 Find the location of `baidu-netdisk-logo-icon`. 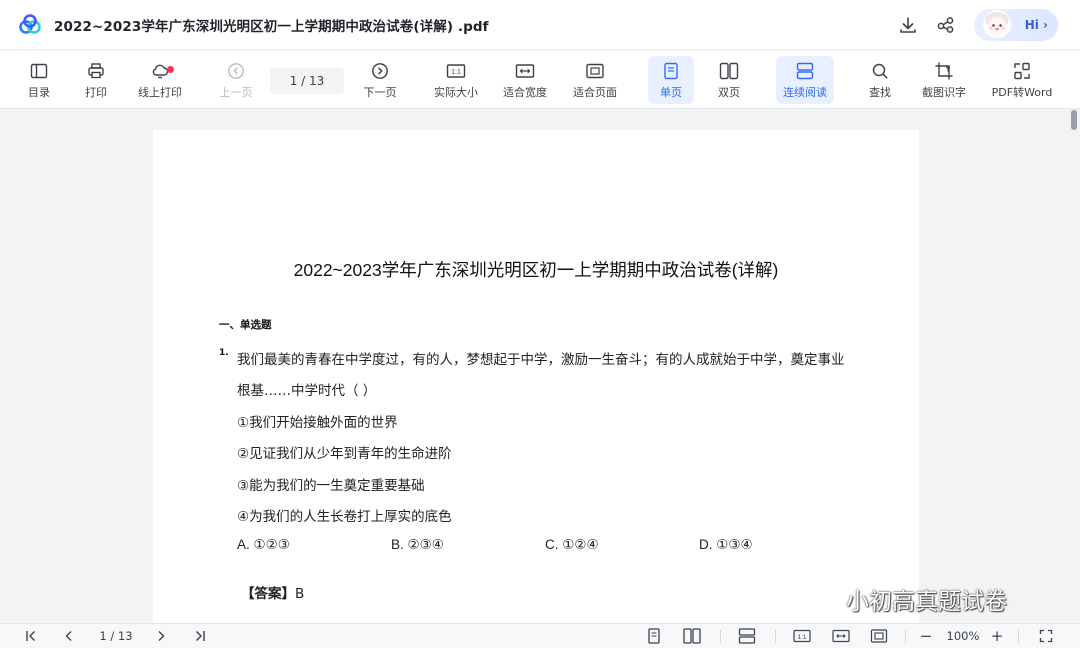

baidu-netdisk-logo-icon is located at coordinates (30, 23).